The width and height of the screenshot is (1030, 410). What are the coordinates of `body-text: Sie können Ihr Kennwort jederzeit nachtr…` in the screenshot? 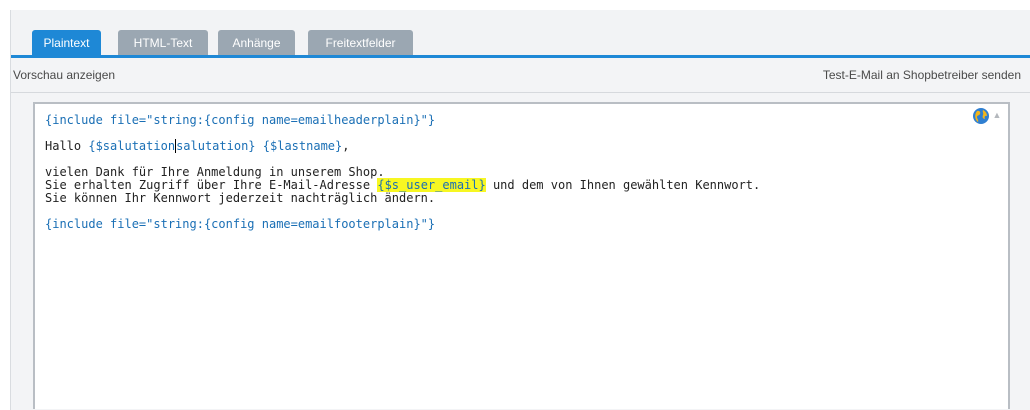 It's located at (240, 198).